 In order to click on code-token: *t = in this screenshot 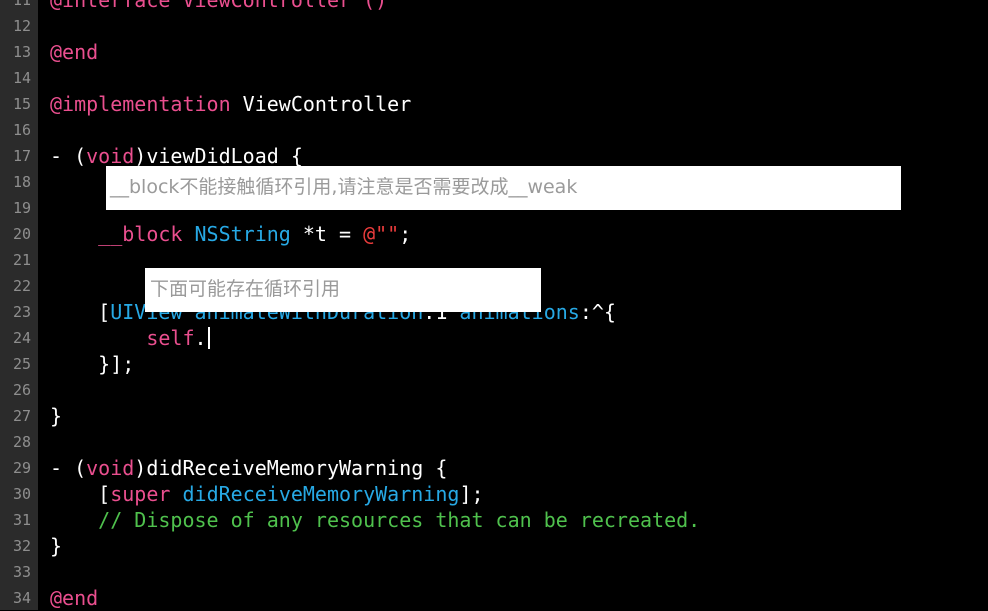, I will do `click(327, 234)`.